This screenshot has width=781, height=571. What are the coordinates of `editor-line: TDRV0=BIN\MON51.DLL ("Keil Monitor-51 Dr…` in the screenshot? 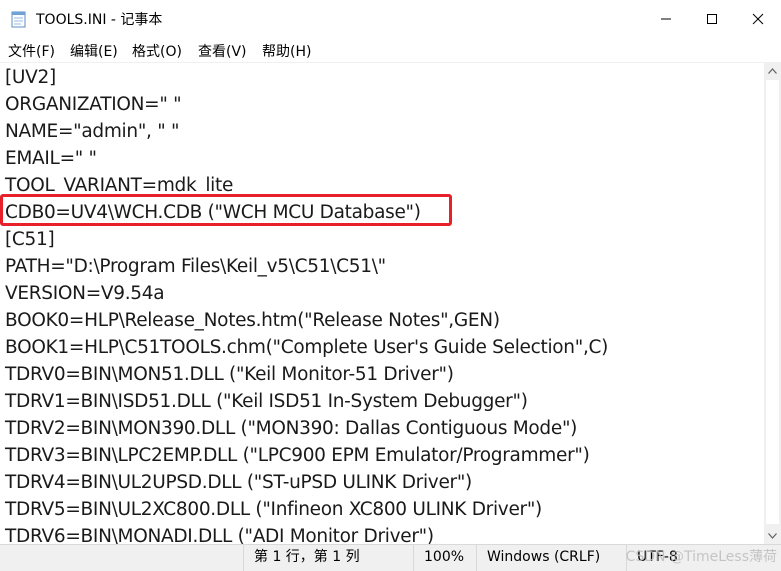 It's located at (229, 374).